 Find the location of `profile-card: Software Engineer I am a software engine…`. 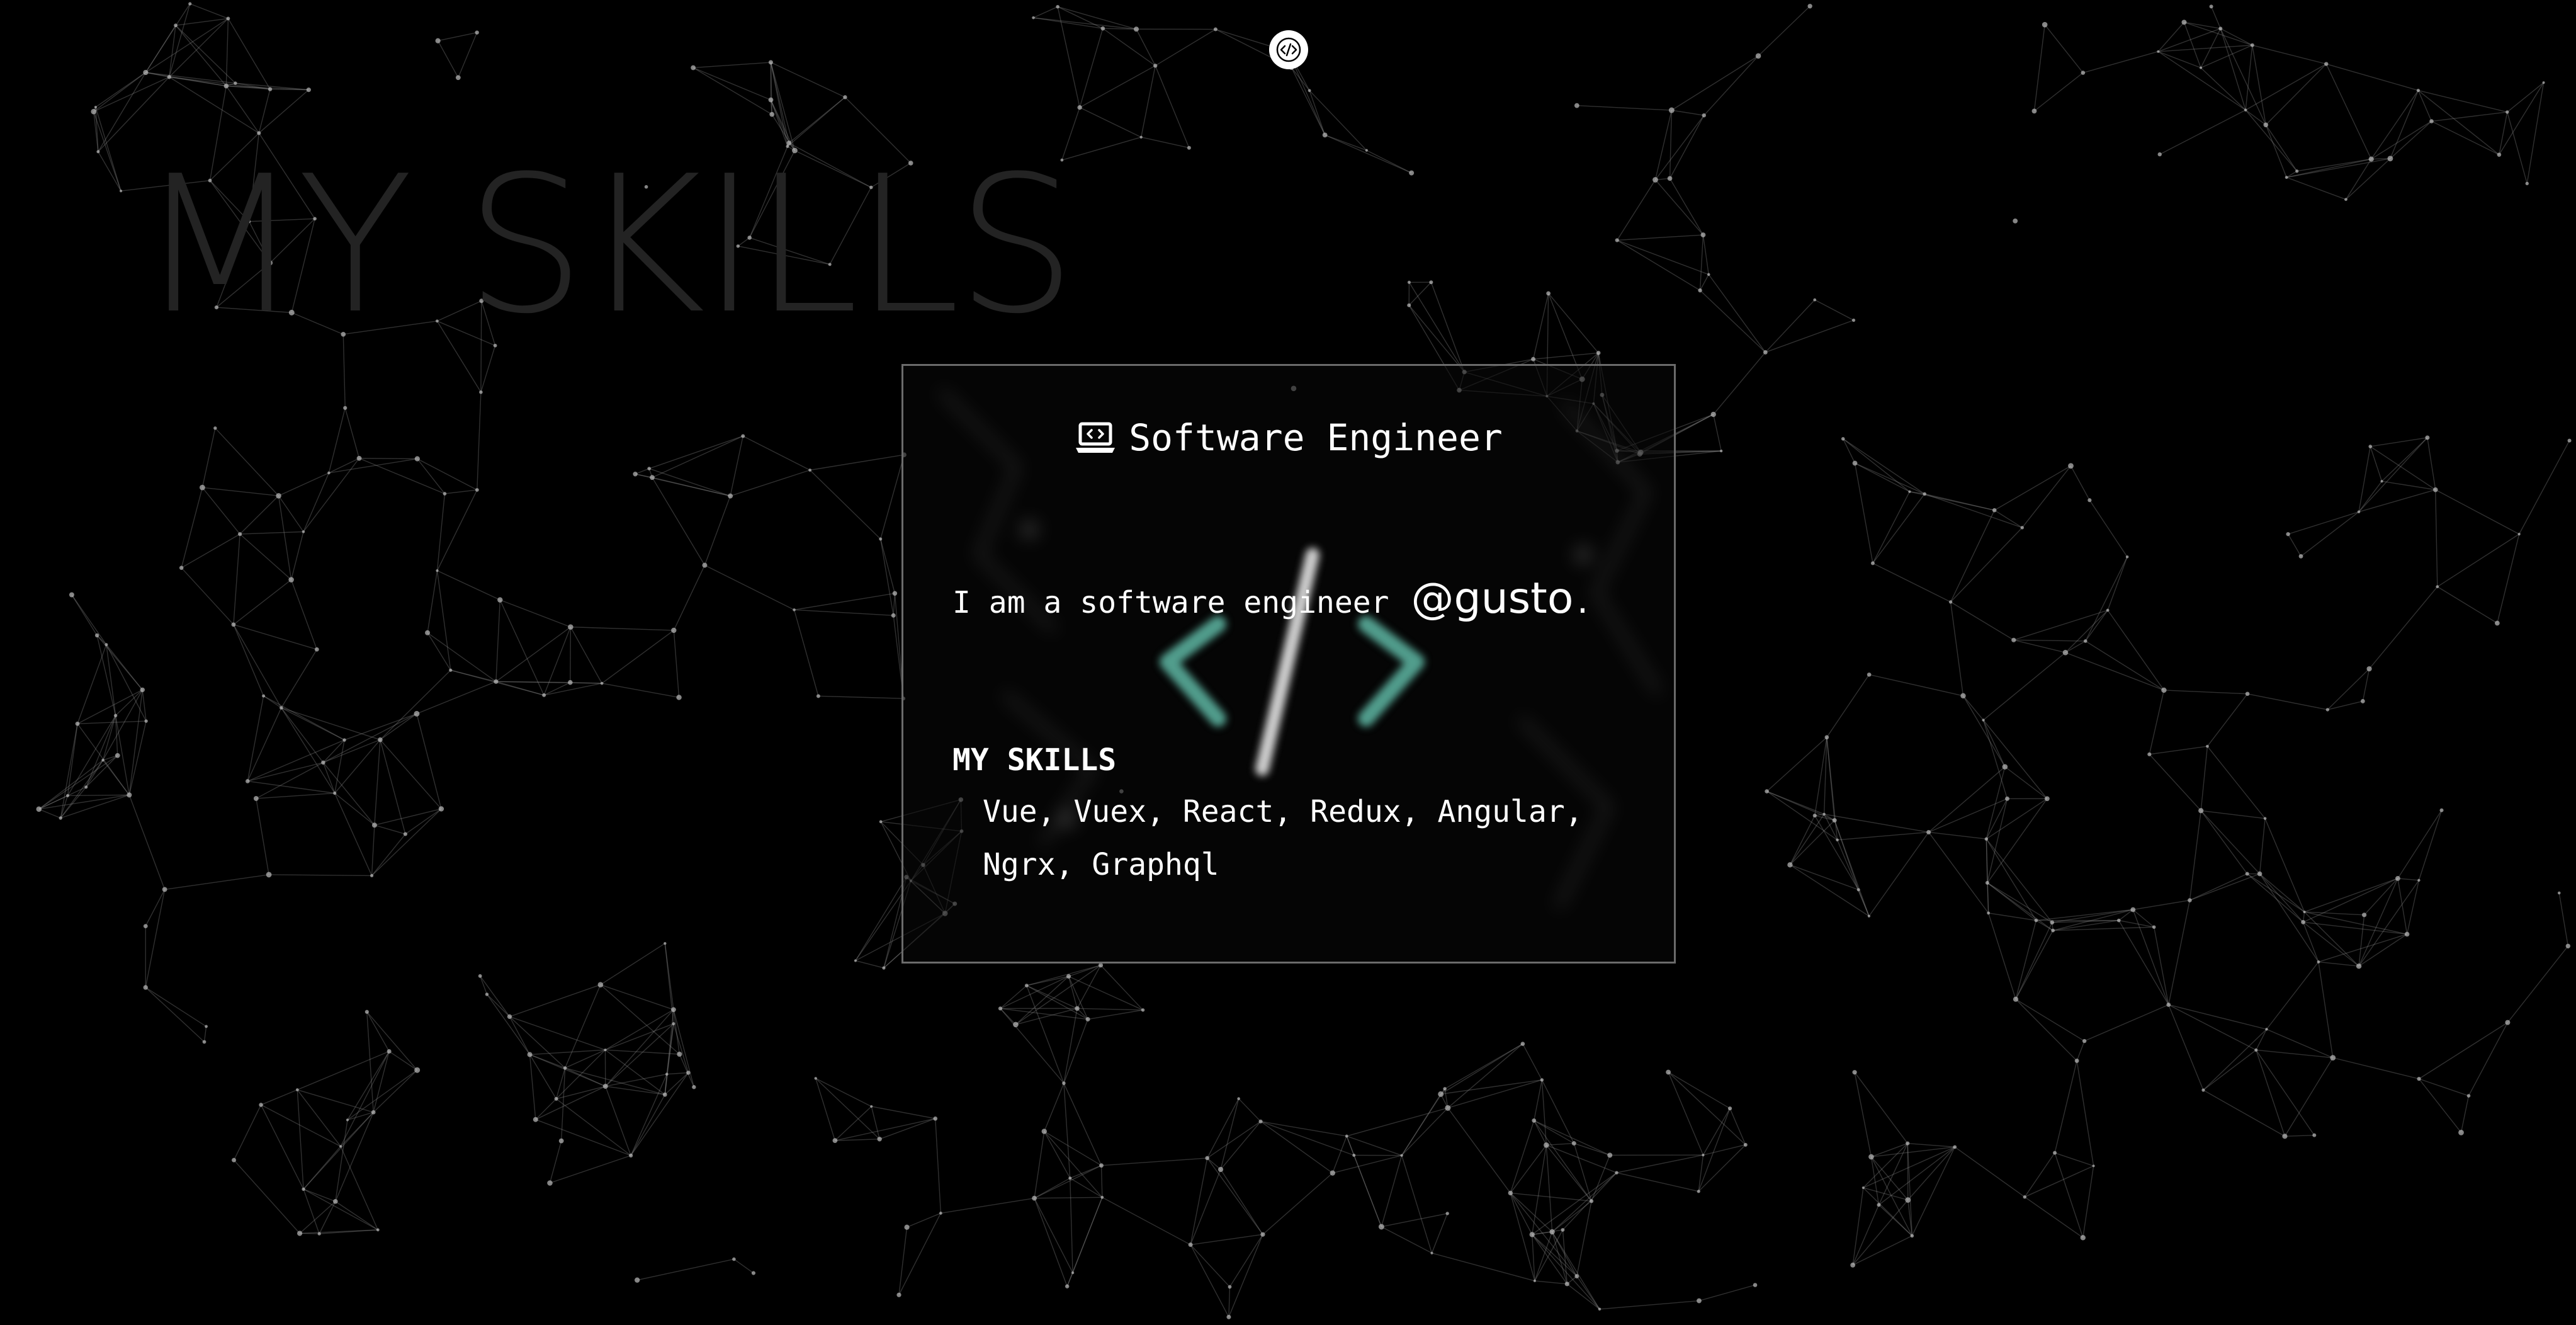

profile-card: Software Engineer I am a software engine… is located at coordinates (1288, 664).